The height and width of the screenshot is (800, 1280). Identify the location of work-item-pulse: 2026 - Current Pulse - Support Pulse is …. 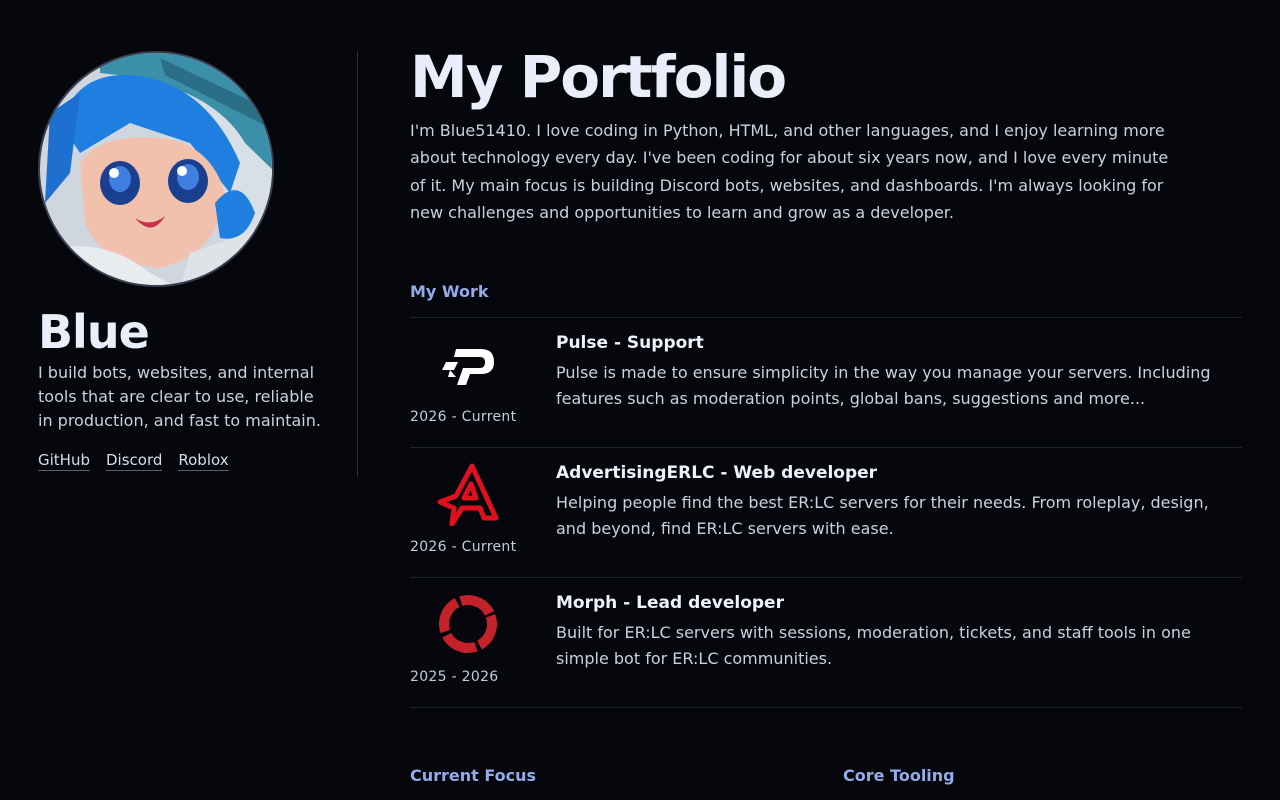
(826, 383).